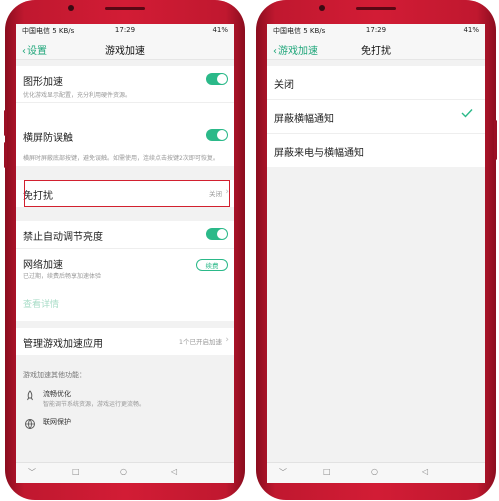 The image size is (499, 501). I want to click on dnd-options-list: 关闭 屏蔽横幅通知 屏蔽来电与横幅通知, so click(376, 116).